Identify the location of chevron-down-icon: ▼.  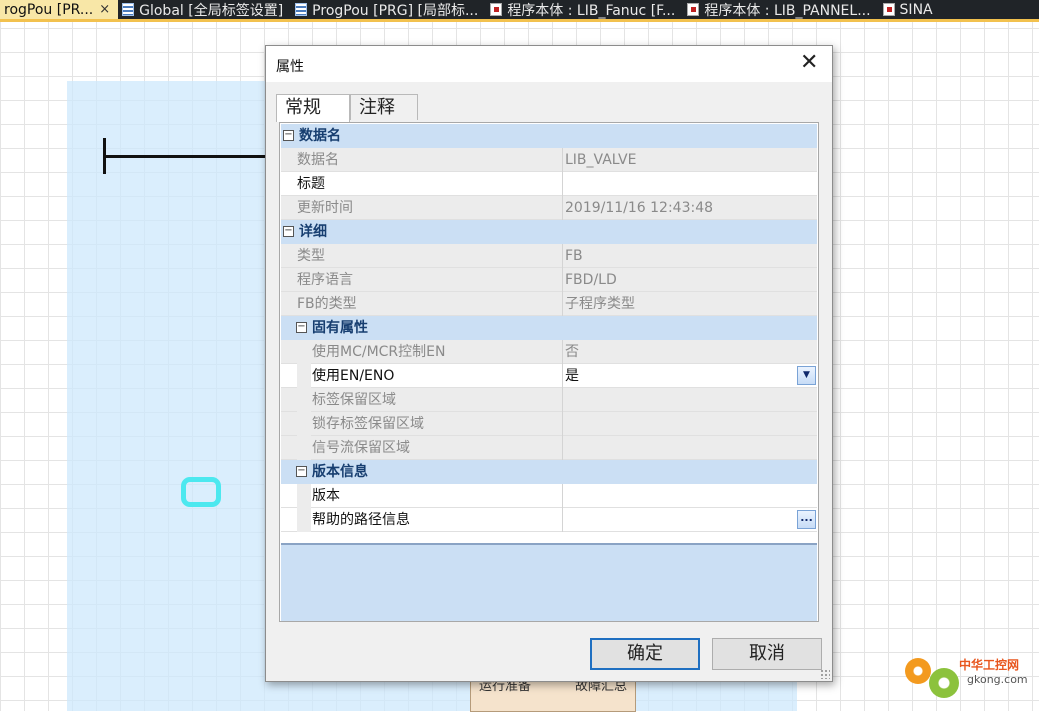
(806, 375).